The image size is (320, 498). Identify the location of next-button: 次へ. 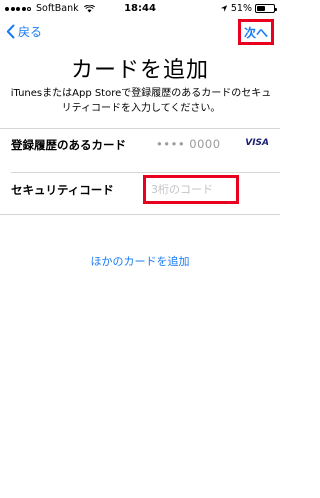
(256, 32).